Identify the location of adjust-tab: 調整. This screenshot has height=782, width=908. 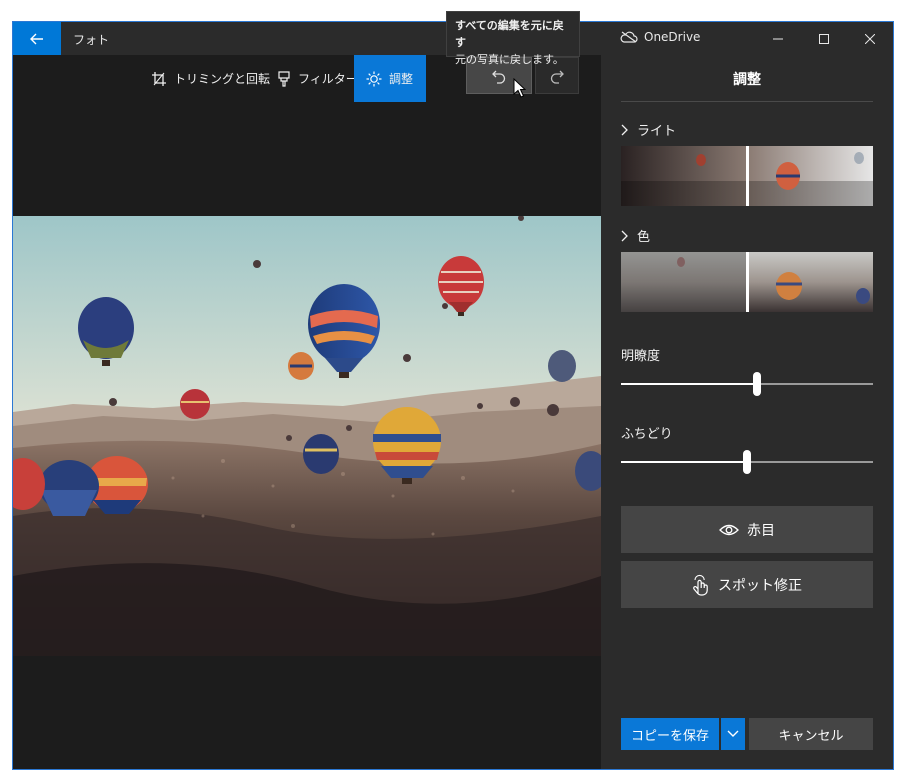
(390, 78).